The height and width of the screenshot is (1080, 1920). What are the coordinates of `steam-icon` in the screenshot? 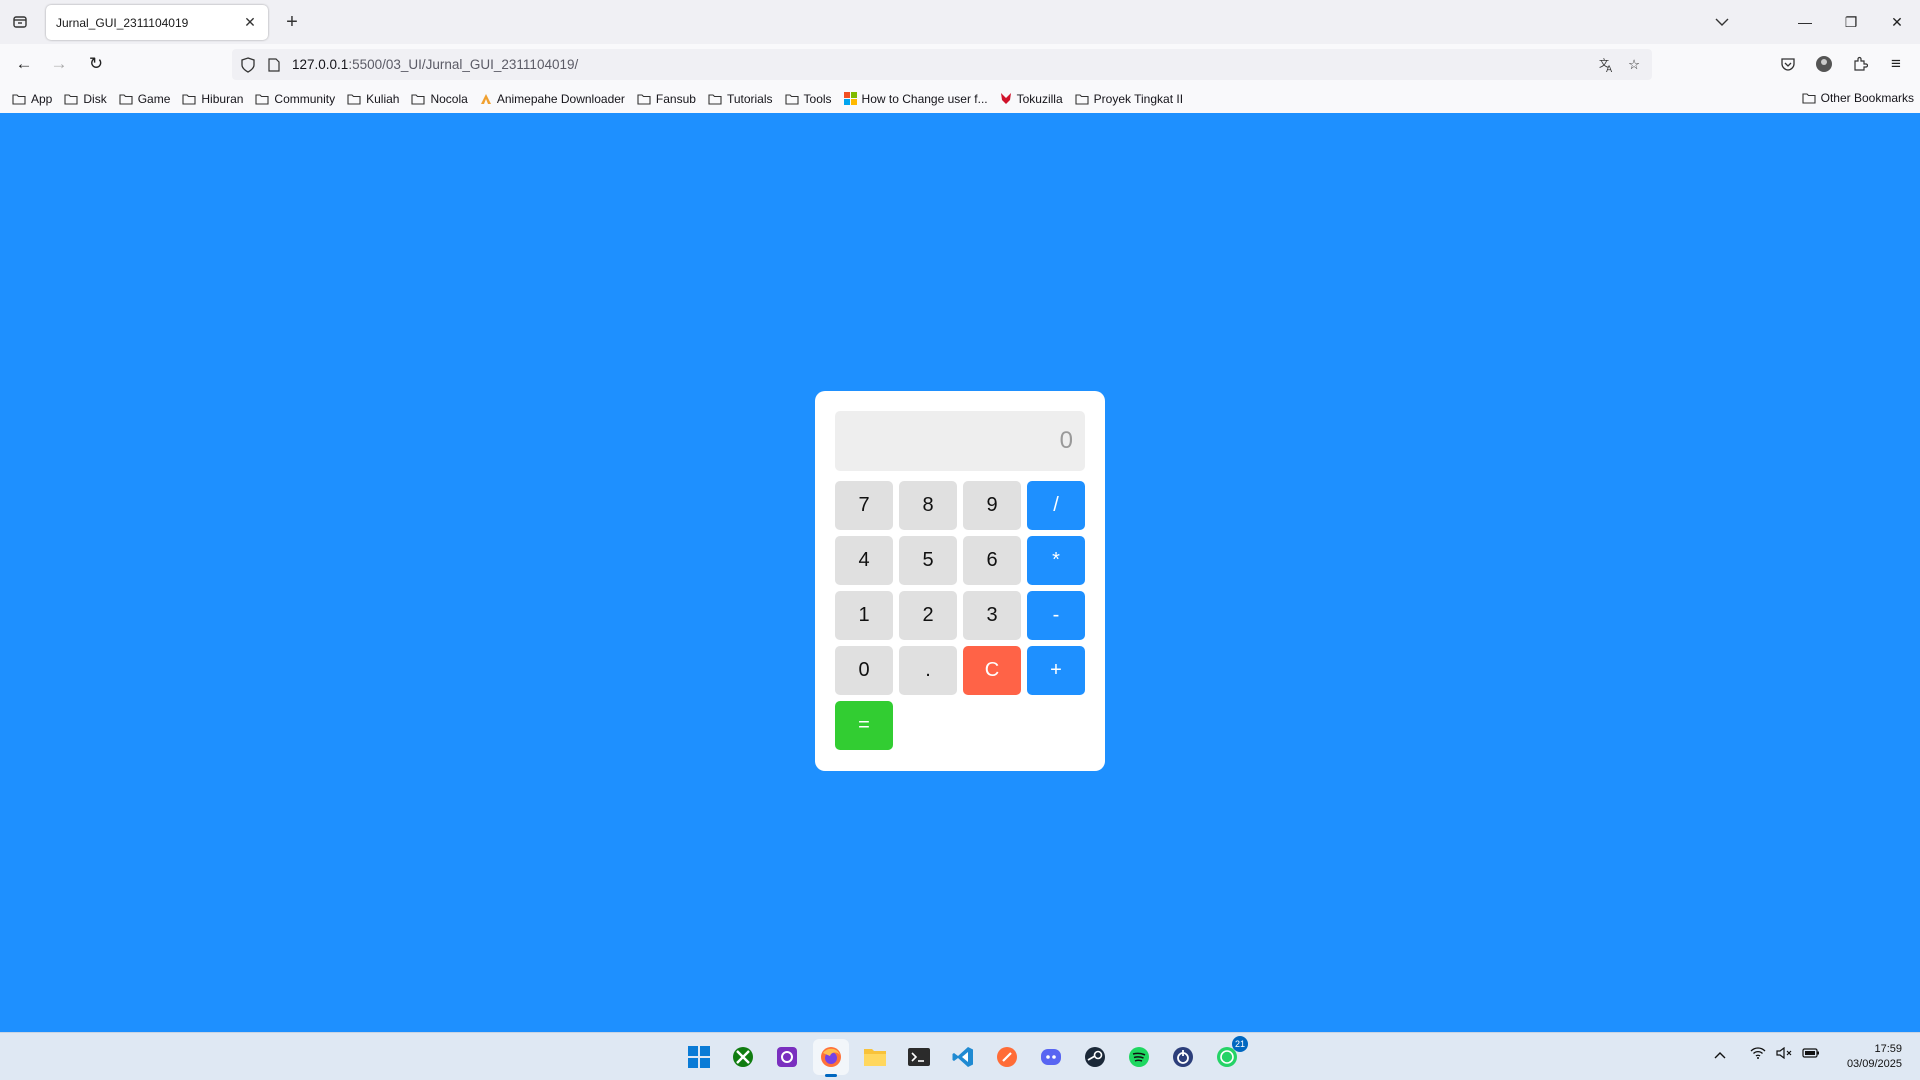 It's located at (1095, 1057).